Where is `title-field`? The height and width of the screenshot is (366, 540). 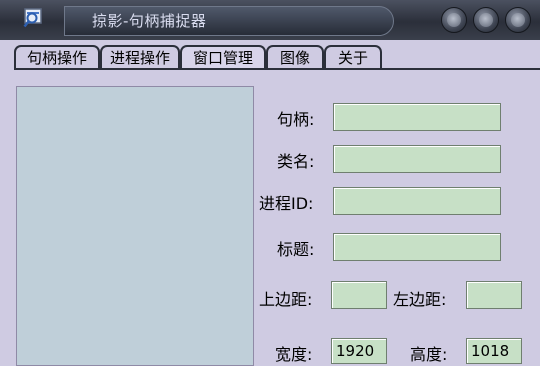
title-field is located at coordinates (417, 247).